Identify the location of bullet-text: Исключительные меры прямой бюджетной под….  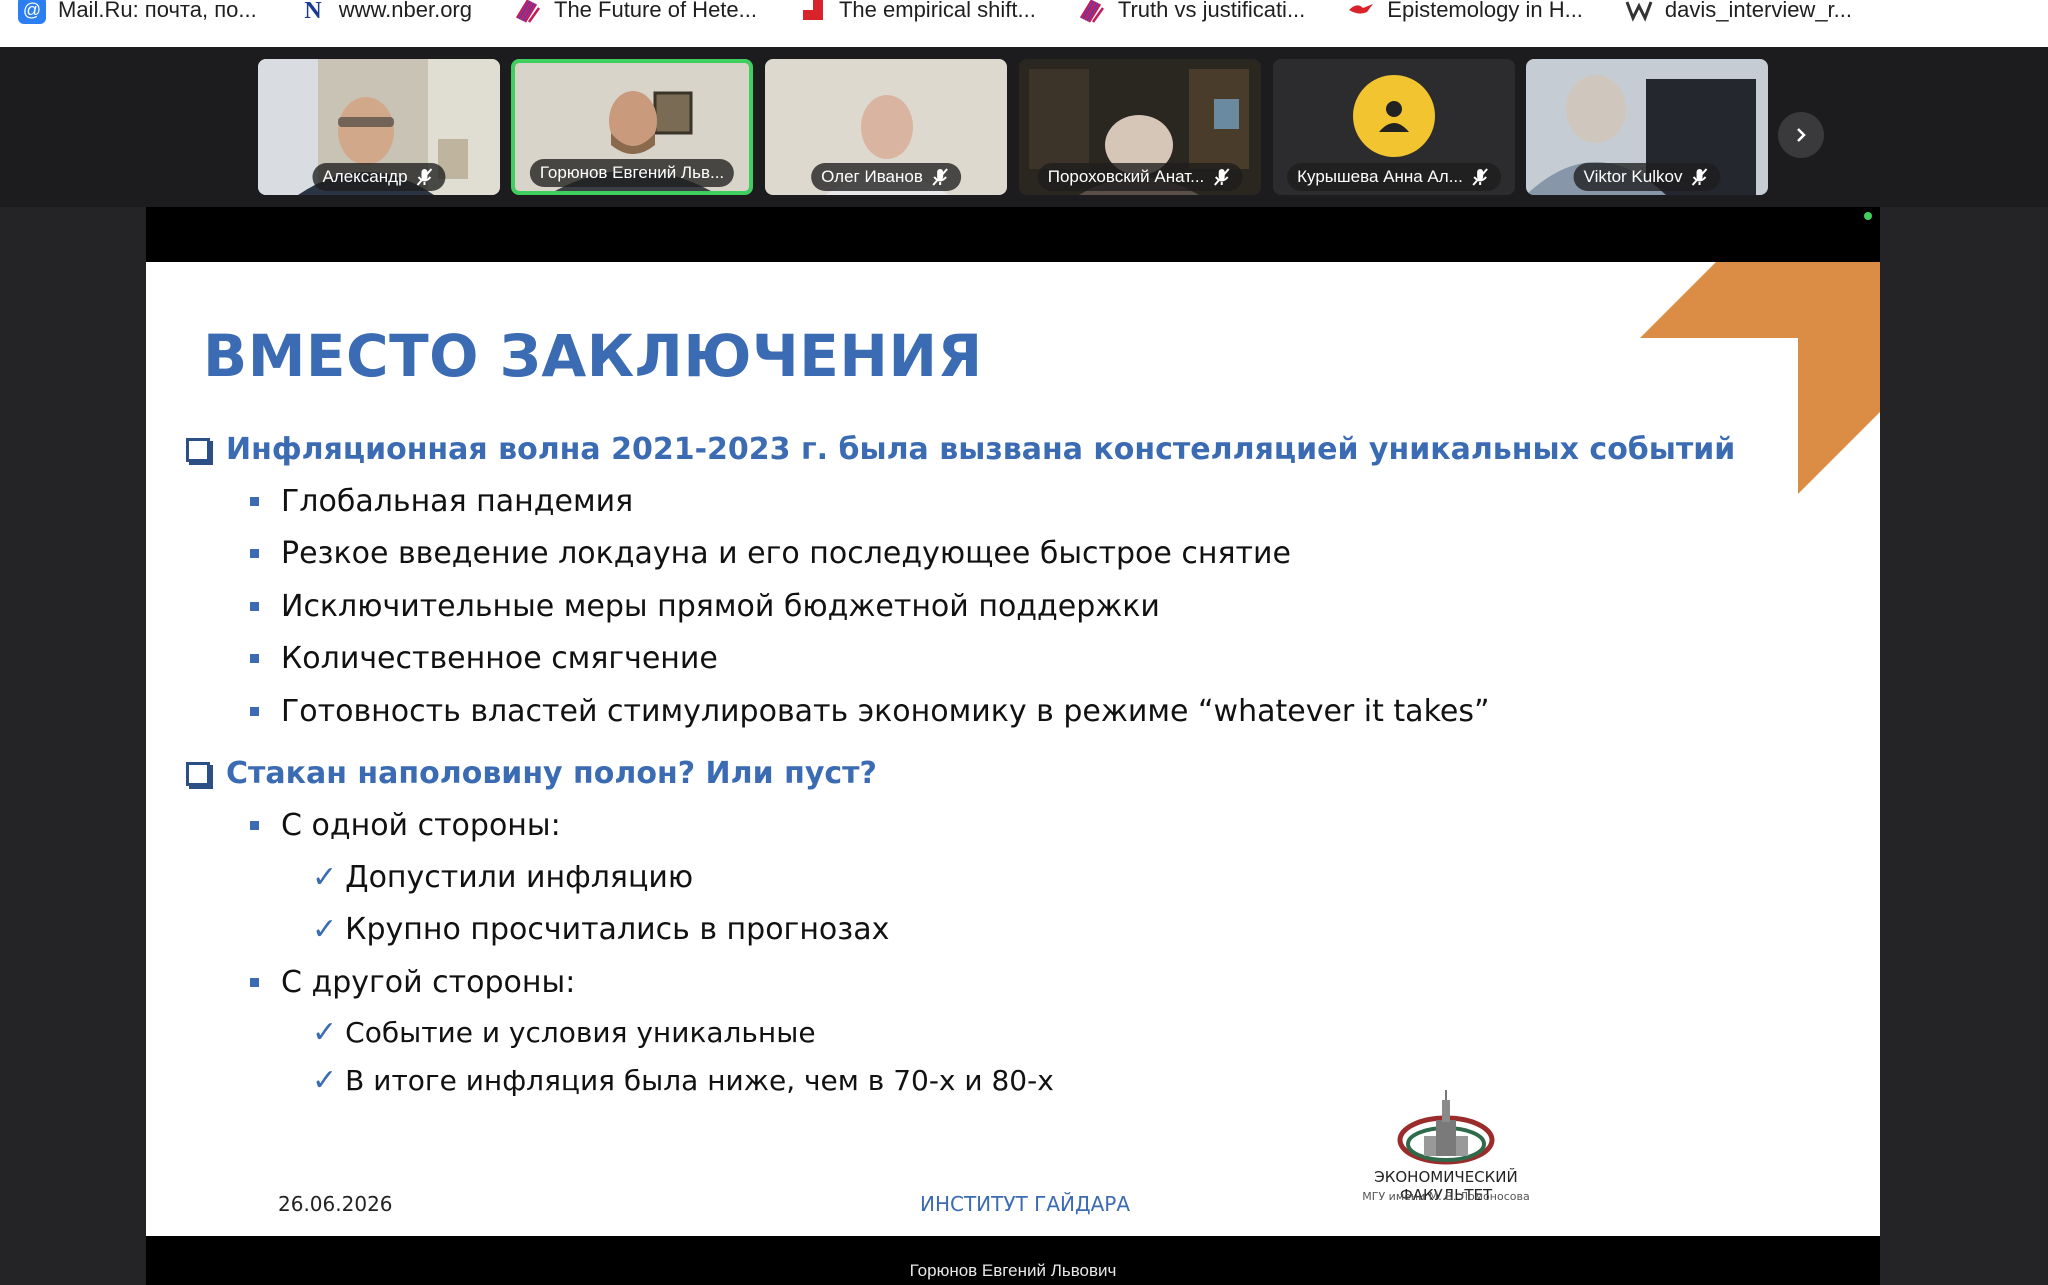
(720, 606).